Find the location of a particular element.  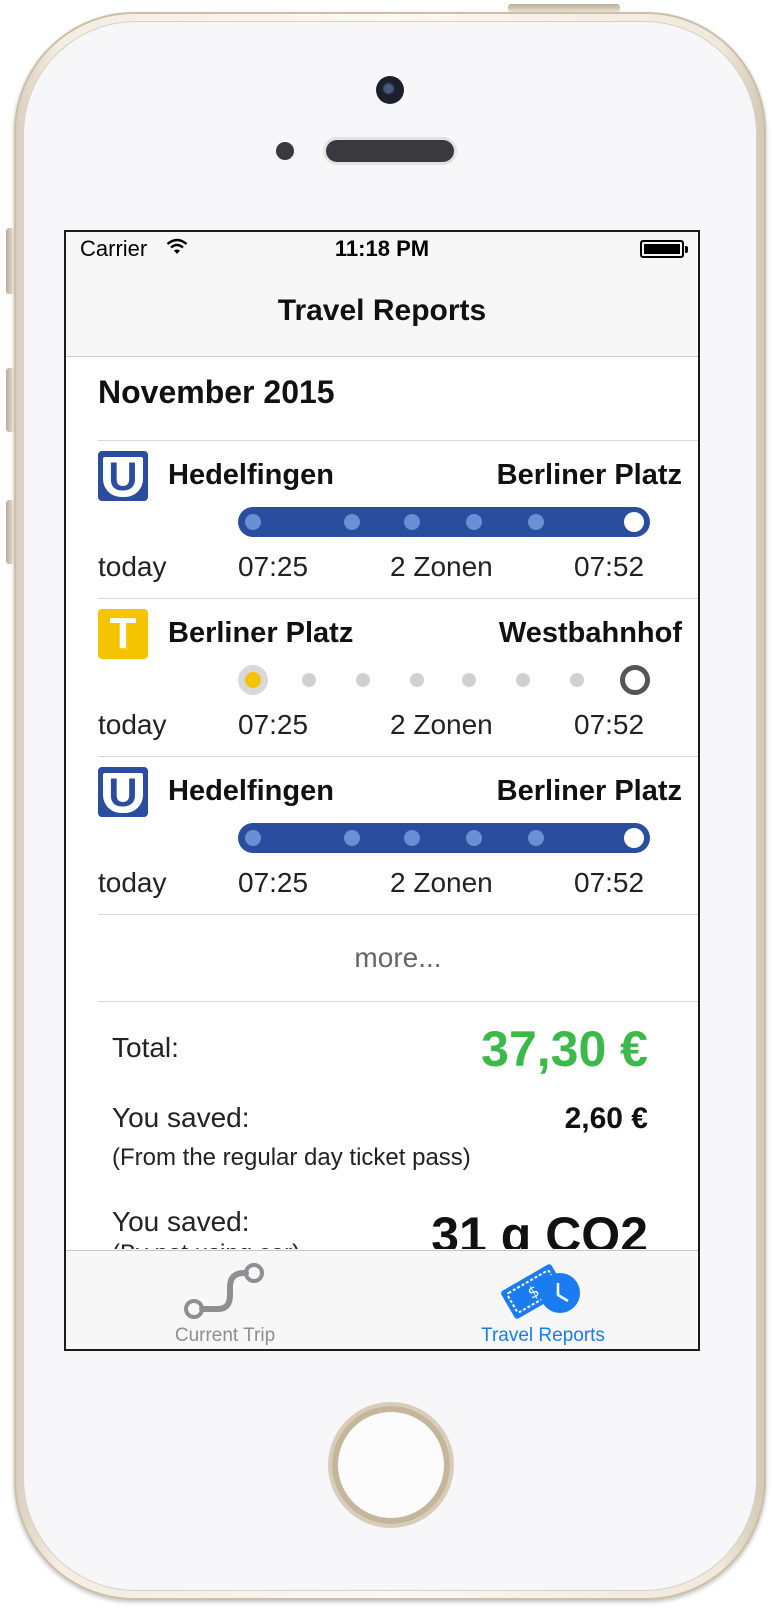

tab-bar: Current Trip $ Travel Reports is located at coordinates (382, 1299).